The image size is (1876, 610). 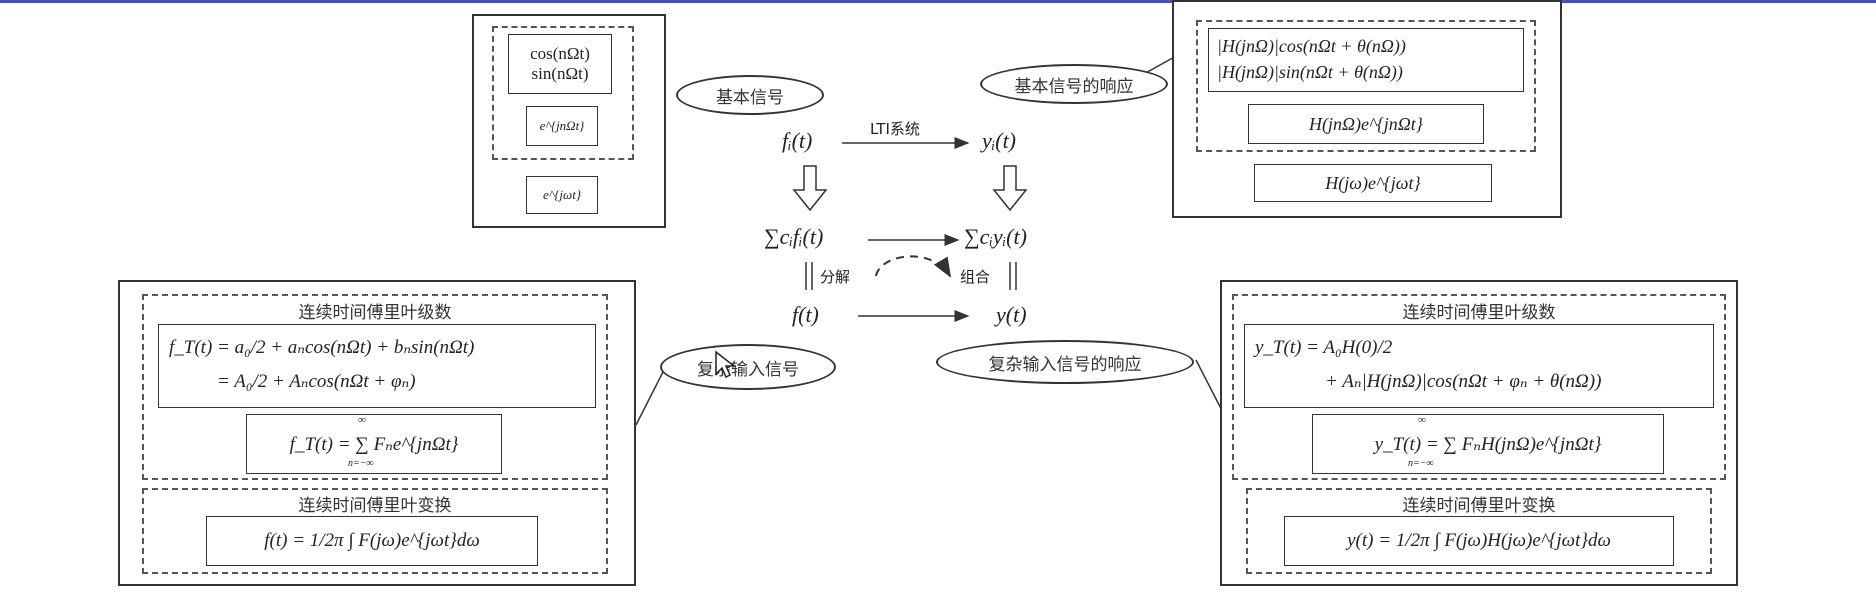 I want to click on decompose-label: 分解, so click(x=835, y=277).